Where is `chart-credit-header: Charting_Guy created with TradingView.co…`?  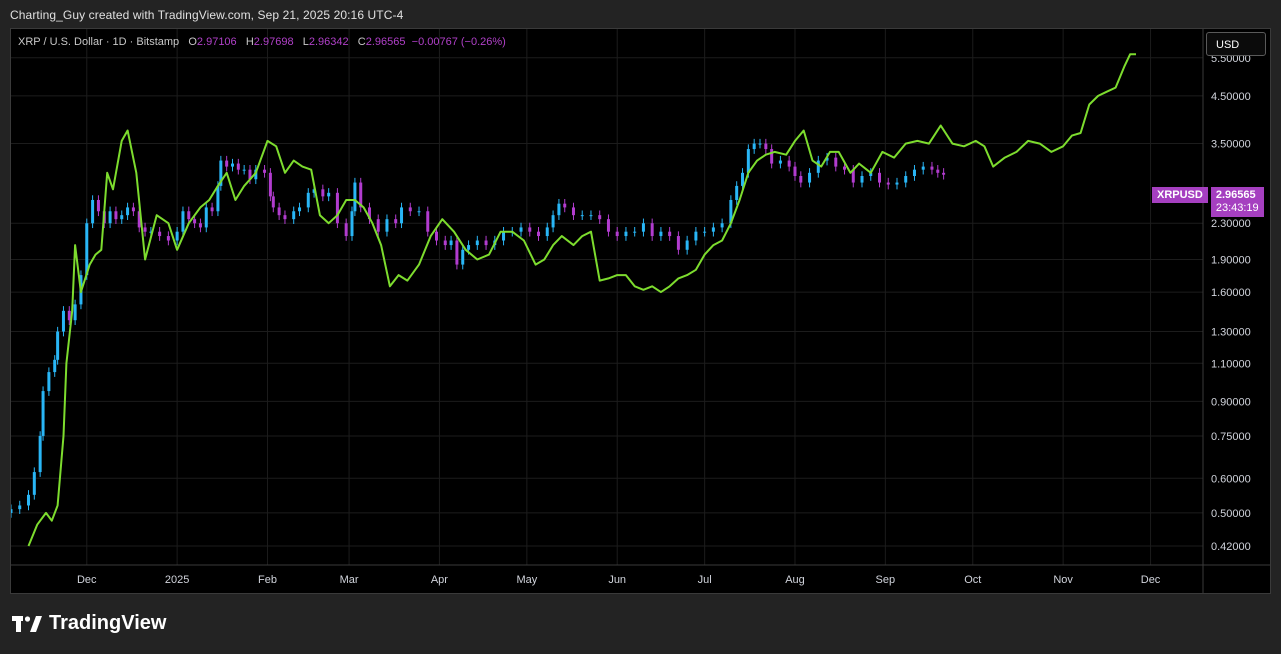 chart-credit-header: Charting_Guy created with TradingView.co… is located at coordinates (207, 15).